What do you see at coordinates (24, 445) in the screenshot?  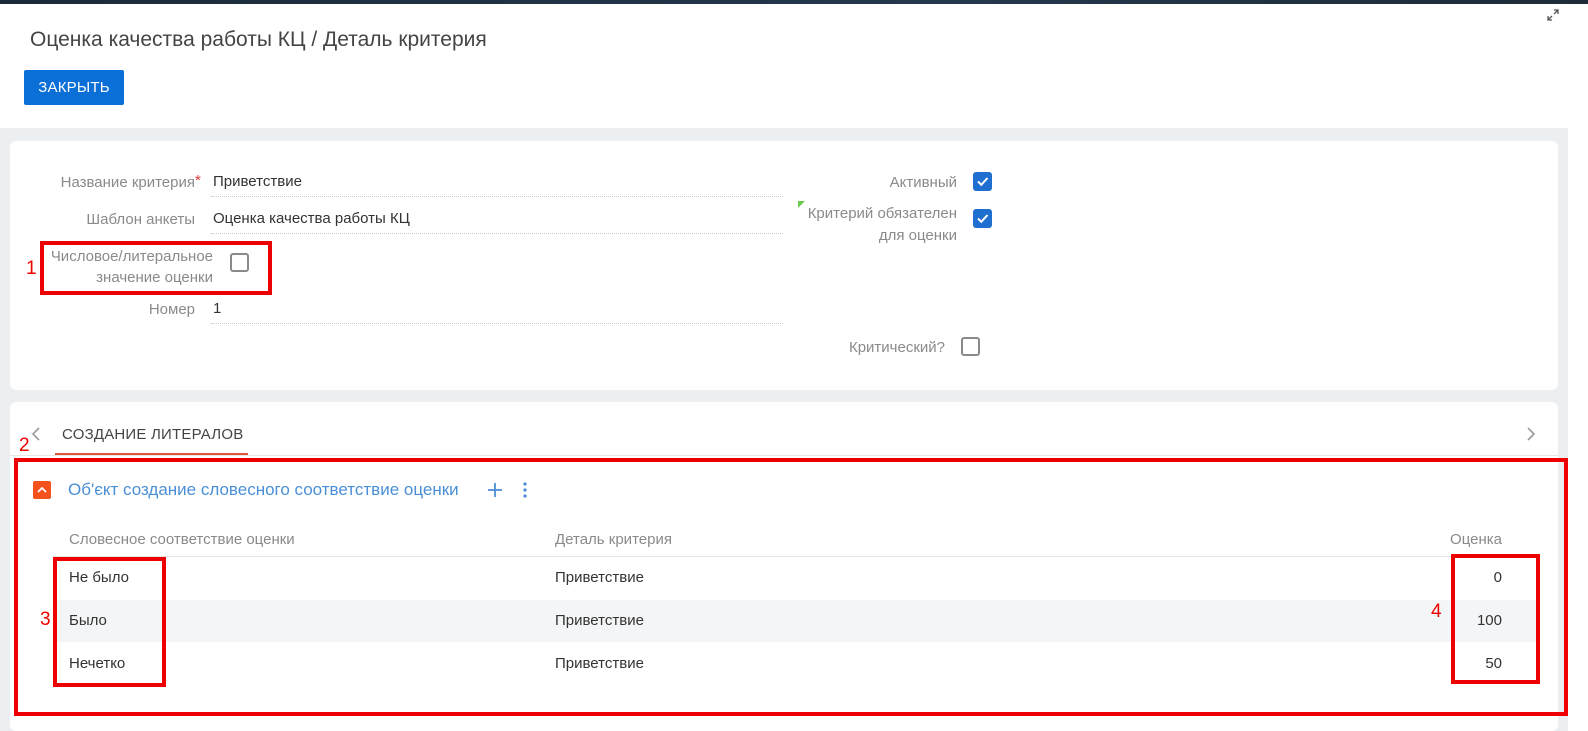 I see `annotation-number-2: 2` at bounding box center [24, 445].